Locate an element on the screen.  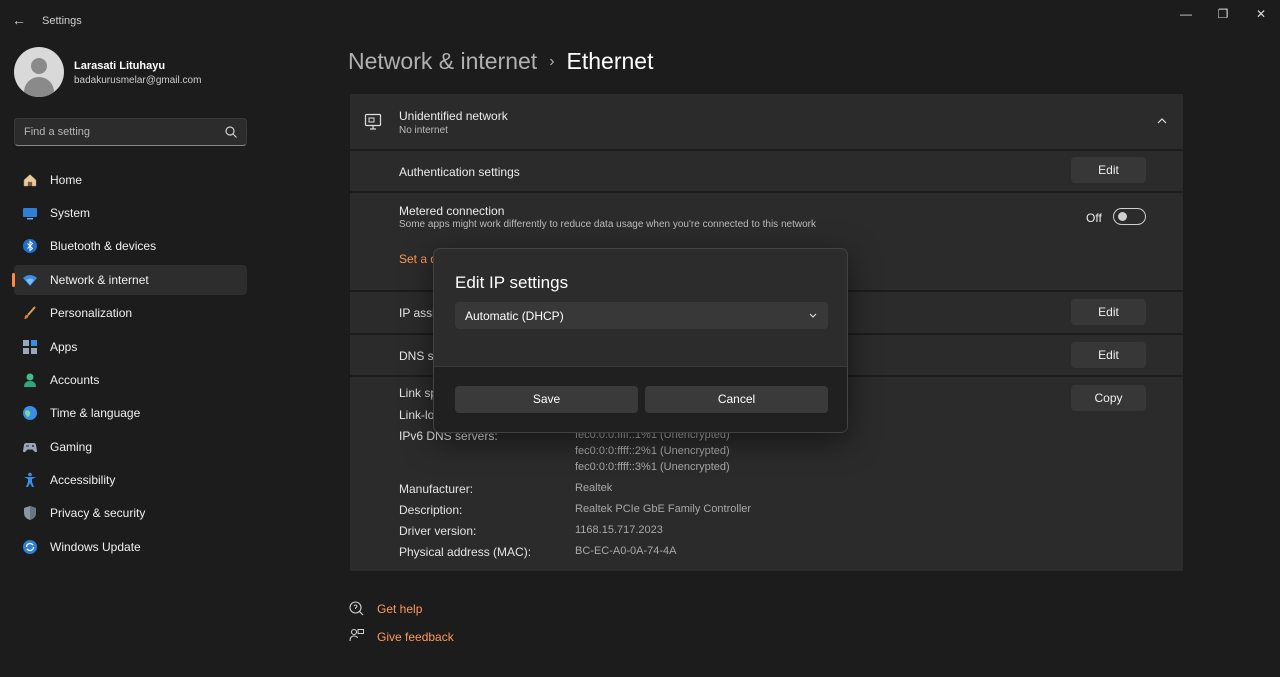
accounts-icon is located at coordinates (30, 380).